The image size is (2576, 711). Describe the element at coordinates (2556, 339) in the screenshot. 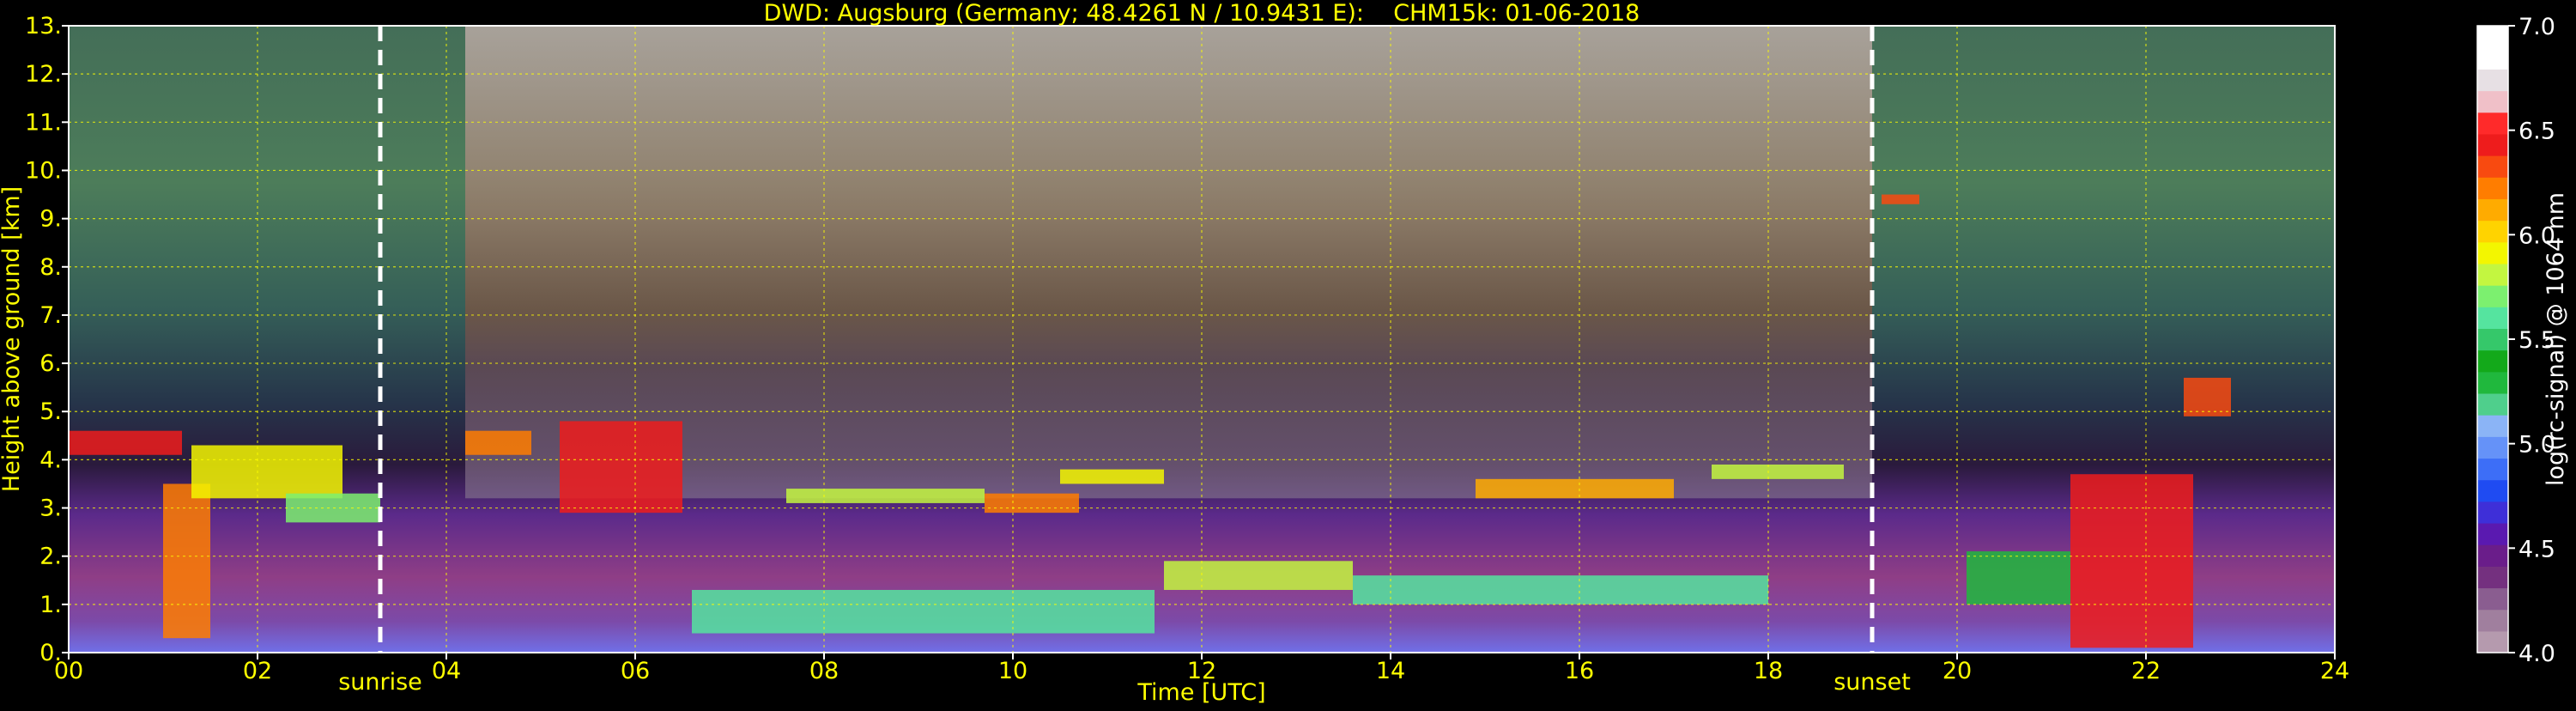

I see `colorbar-label: log(rc-signal) @ 1064 nm` at that location.